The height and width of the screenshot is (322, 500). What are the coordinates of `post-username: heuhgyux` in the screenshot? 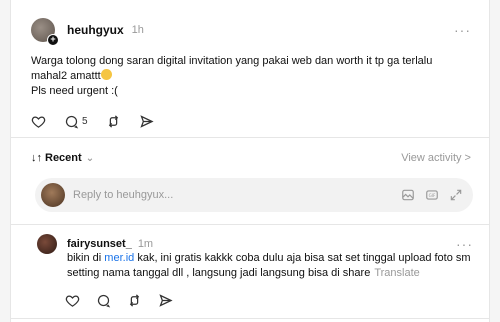 It's located at (95, 30).